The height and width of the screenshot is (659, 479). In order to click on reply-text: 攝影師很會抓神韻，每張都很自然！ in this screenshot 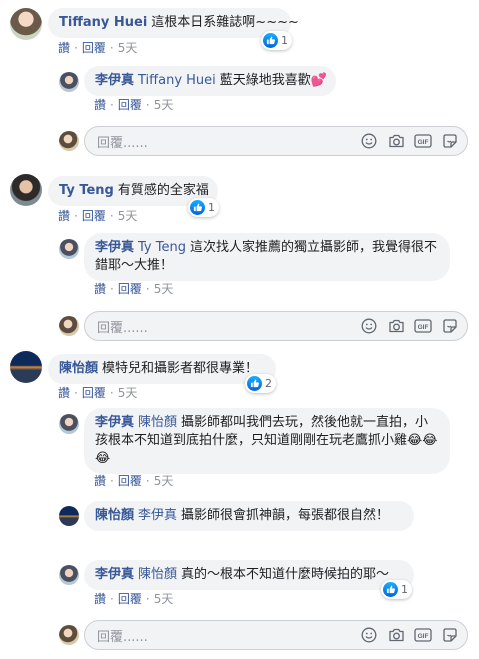, I will do `click(285, 515)`.